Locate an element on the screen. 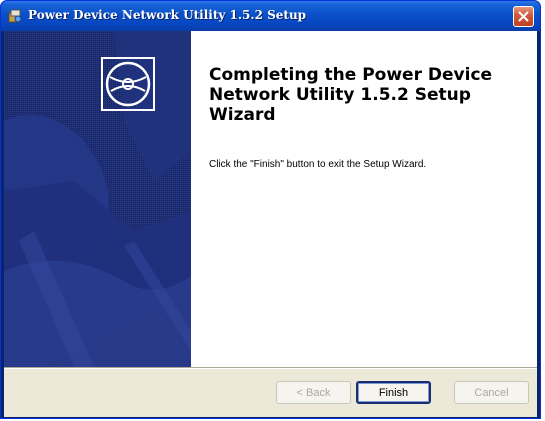 The width and height of the screenshot is (545, 421). cancel-button: Cancel is located at coordinates (491, 392).